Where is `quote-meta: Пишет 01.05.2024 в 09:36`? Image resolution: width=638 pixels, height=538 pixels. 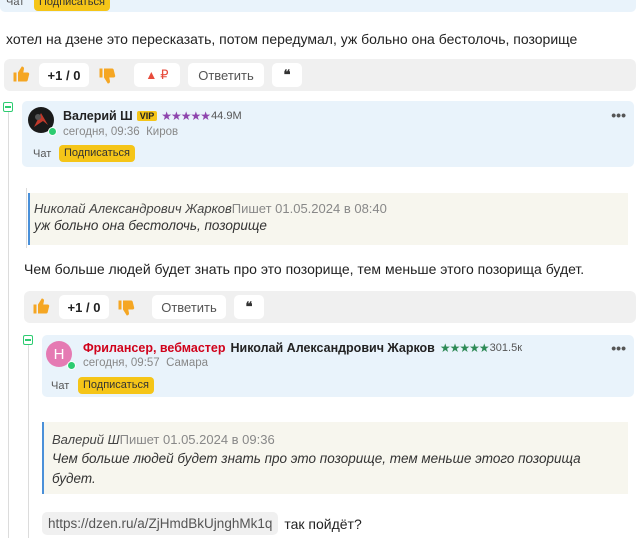 quote-meta: Пишет 01.05.2024 в 09:36 is located at coordinates (197, 439).